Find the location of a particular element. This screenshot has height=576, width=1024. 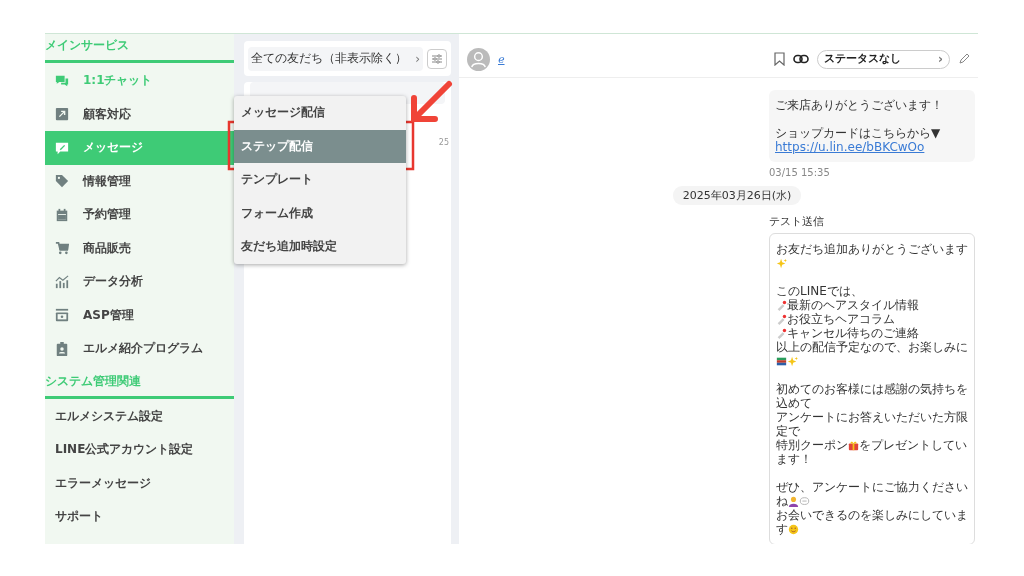

message-text: す is located at coordinates (782, 529).